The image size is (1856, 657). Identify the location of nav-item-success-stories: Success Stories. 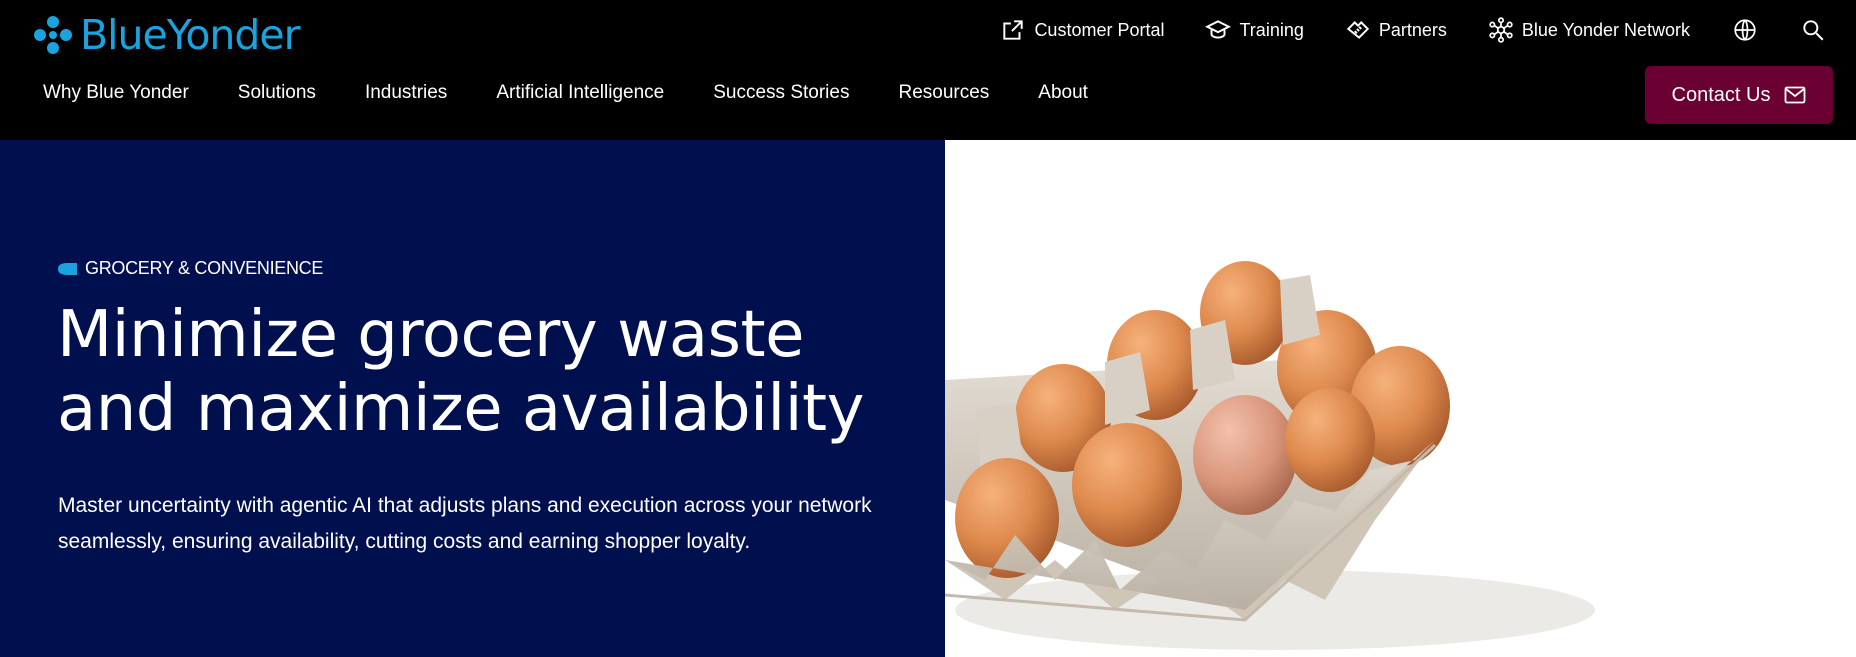
(781, 93).